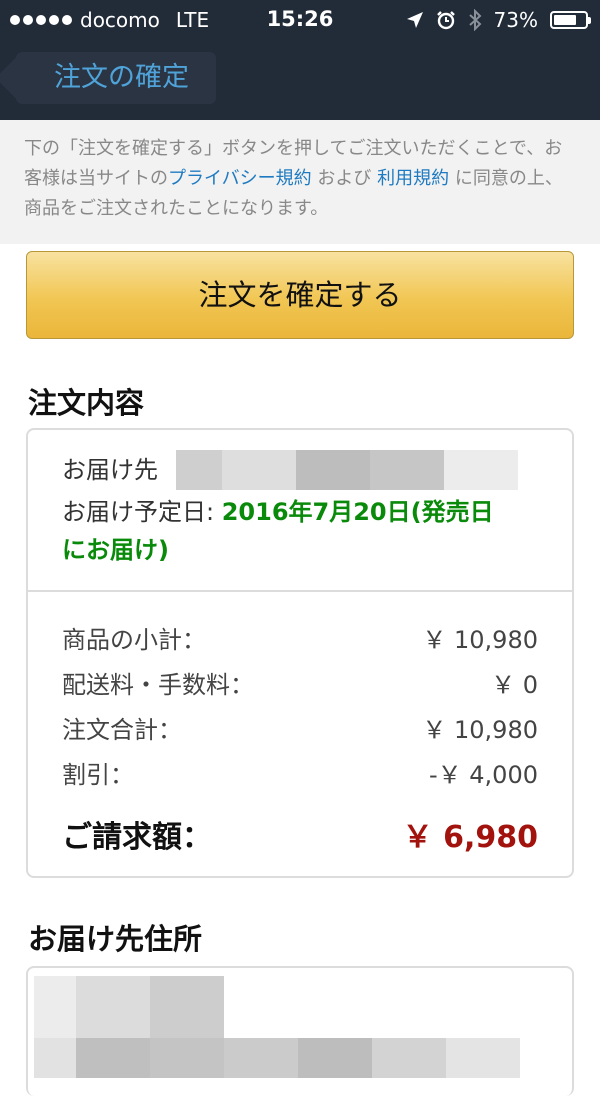 Image resolution: width=600 pixels, height=1096 pixels. I want to click on shipping-label: 配送料・手数料：, so click(158, 685).